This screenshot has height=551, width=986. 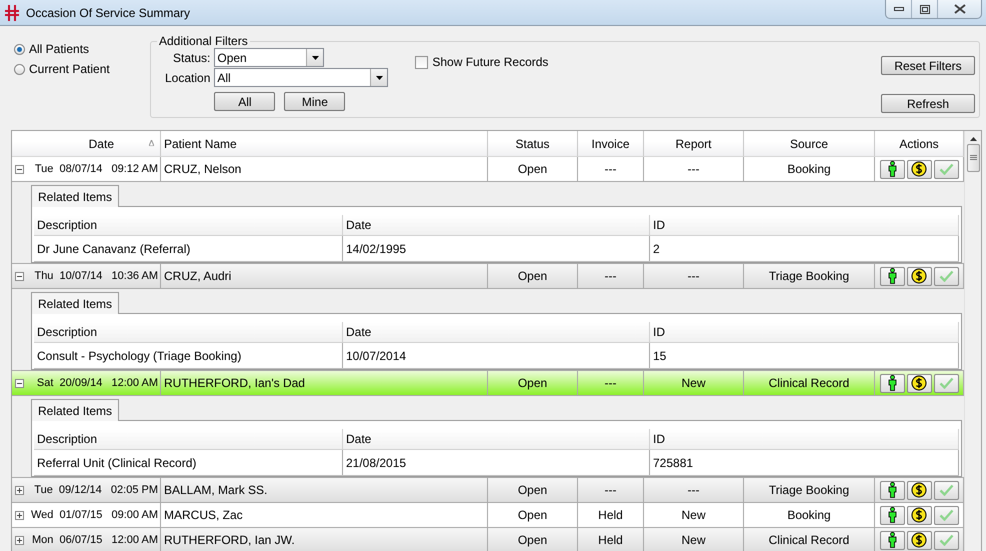 I want to click on minimize-icon, so click(x=899, y=9).